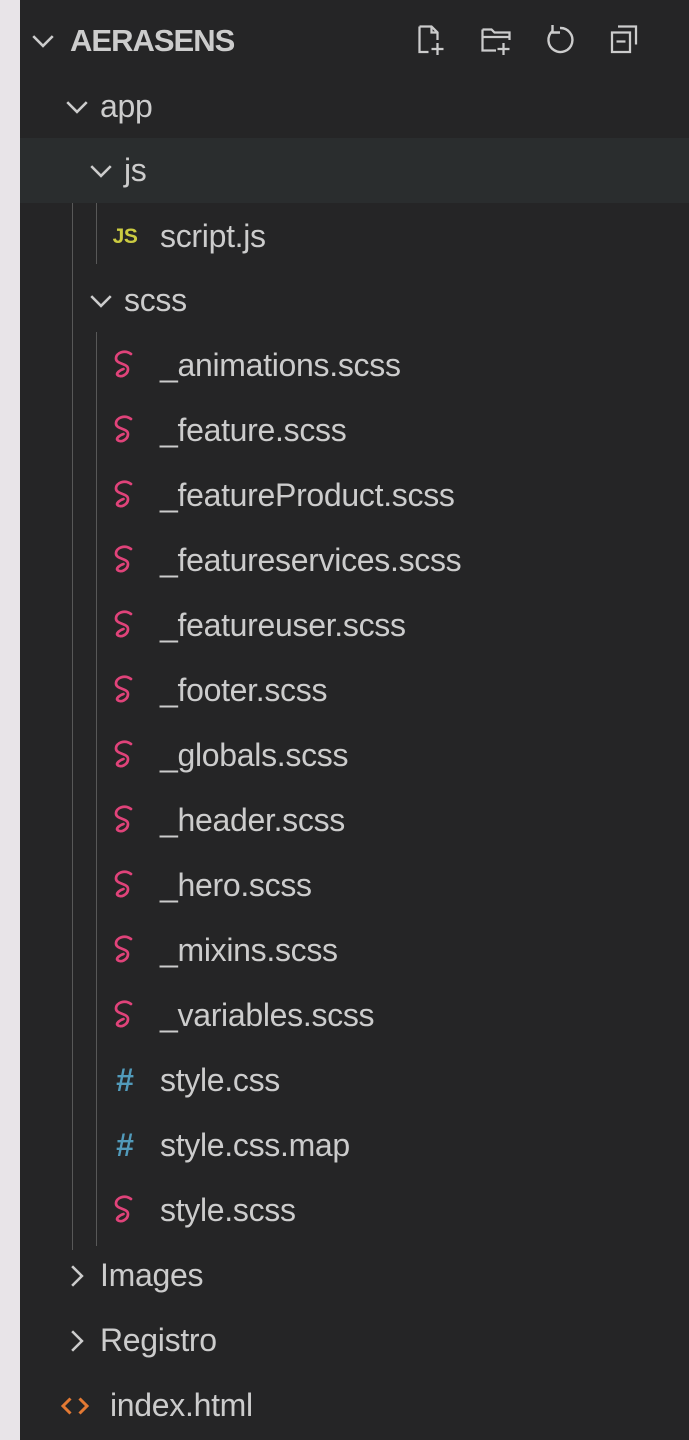 Image resolution: width=689 pixels, height=1440 pixels. Describe the element at coordinates (158, 1340) in the screenshot. I see `folder-label: Registro` at that location.